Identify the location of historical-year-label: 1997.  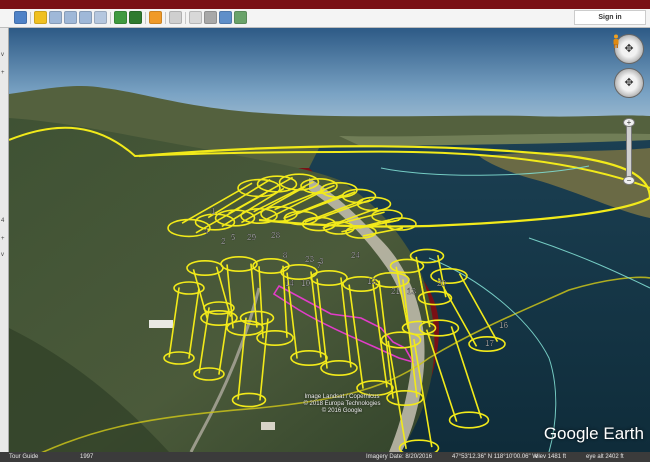
(87, 457).